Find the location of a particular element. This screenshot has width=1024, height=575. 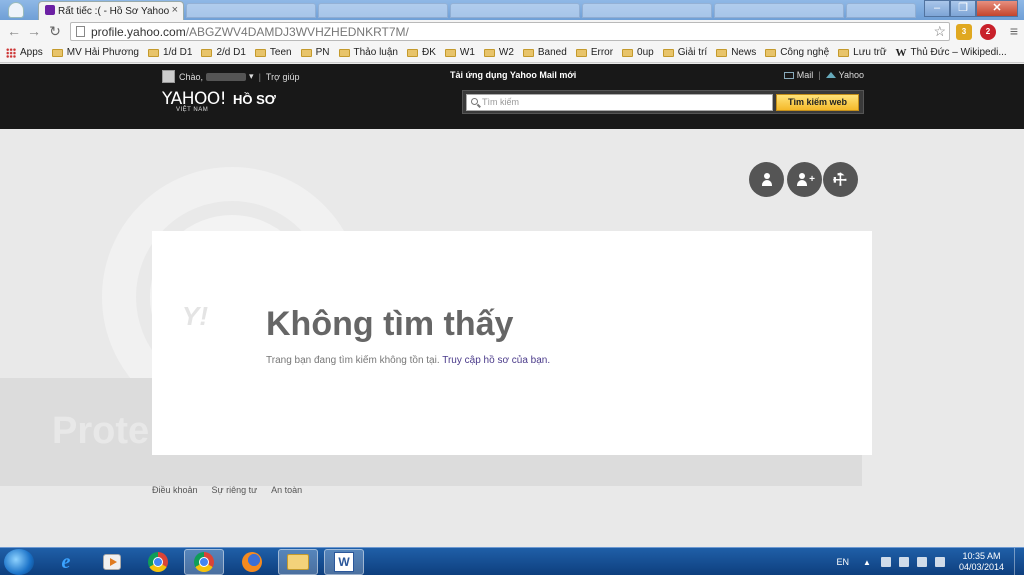

forward-arrow-icon: → is located at coordinates (34, 31).